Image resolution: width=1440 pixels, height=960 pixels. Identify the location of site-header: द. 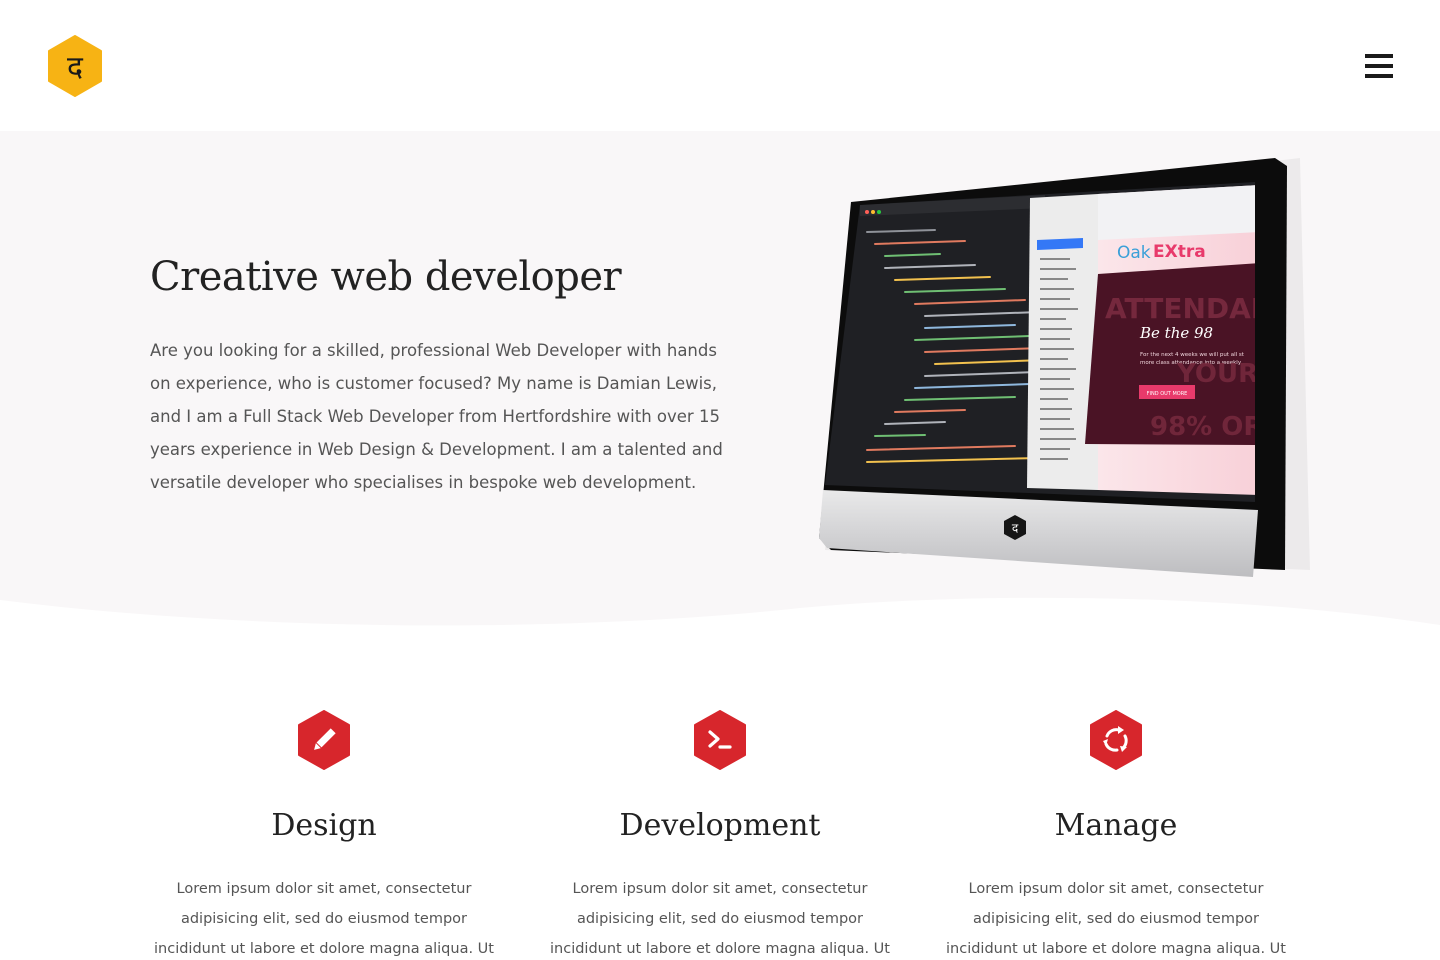
(720, 65).